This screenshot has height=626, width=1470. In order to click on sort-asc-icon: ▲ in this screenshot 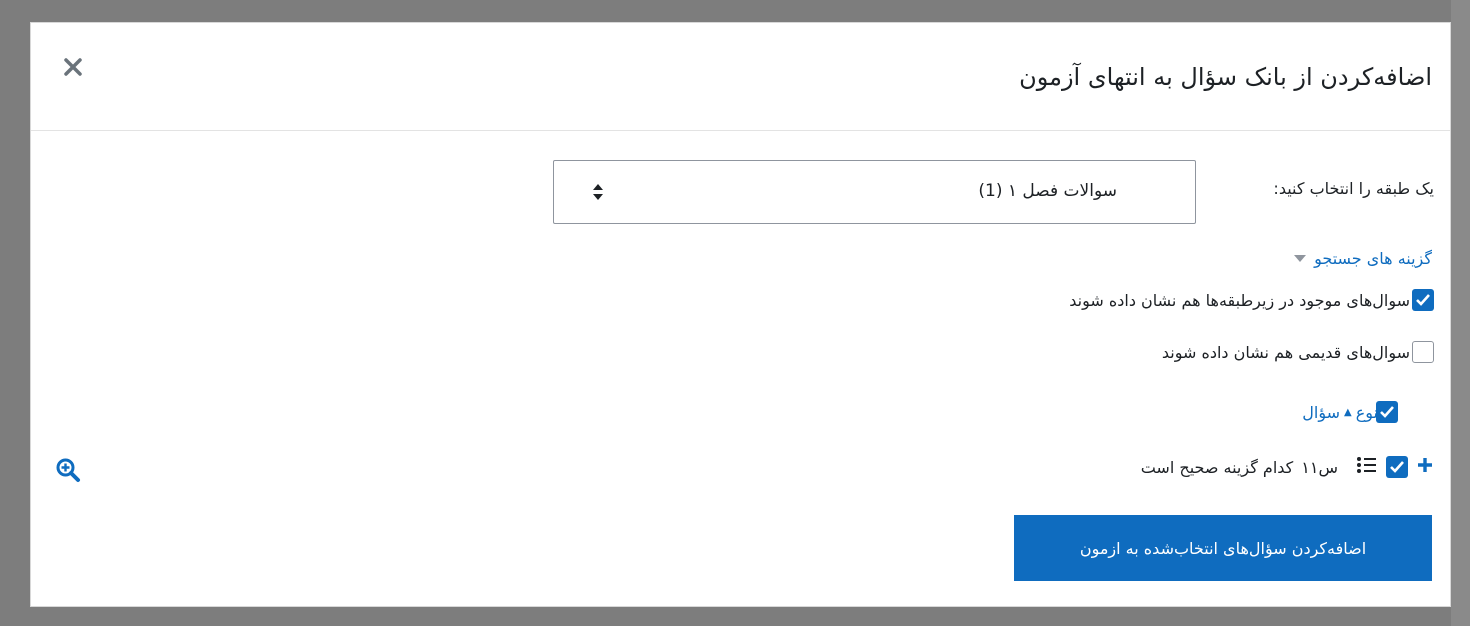, I will do `click(1348, 412)`.